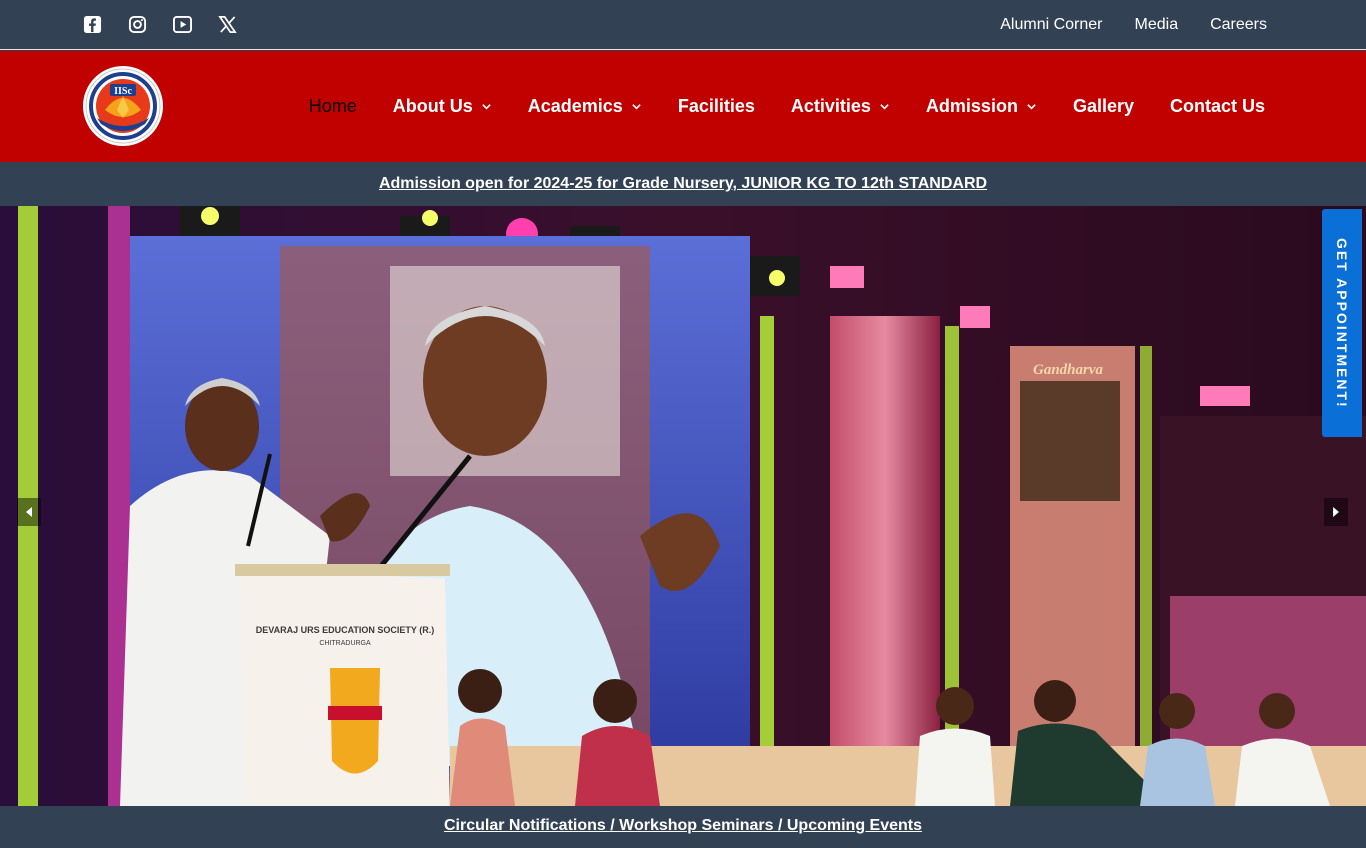 The width and height of the screenshot is (1366, 848). I want to click on slider-next-button, so click(1336, 512).